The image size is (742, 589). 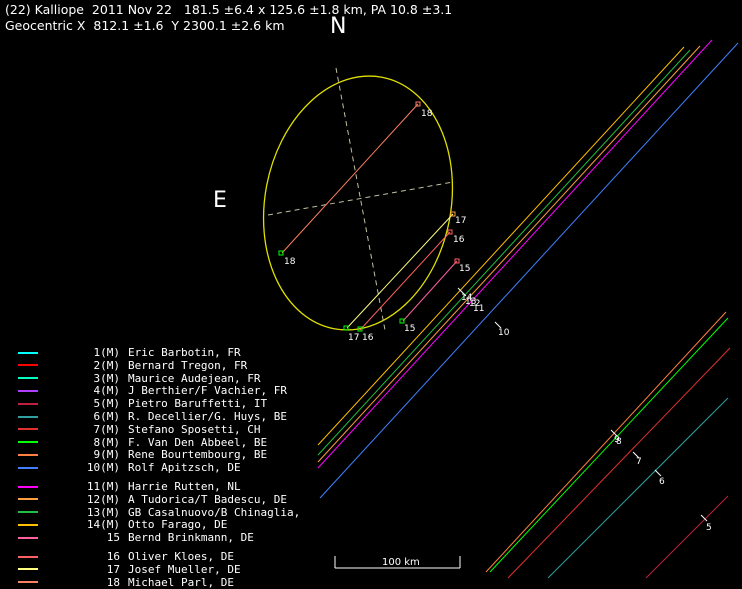 I want to click on legend-number: 11(M), so click(x=103, y=486).